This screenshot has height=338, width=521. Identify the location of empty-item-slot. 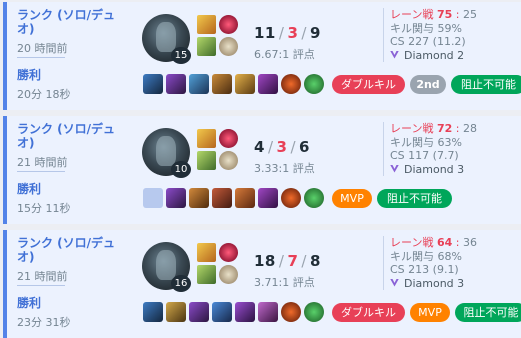
(153, 198).